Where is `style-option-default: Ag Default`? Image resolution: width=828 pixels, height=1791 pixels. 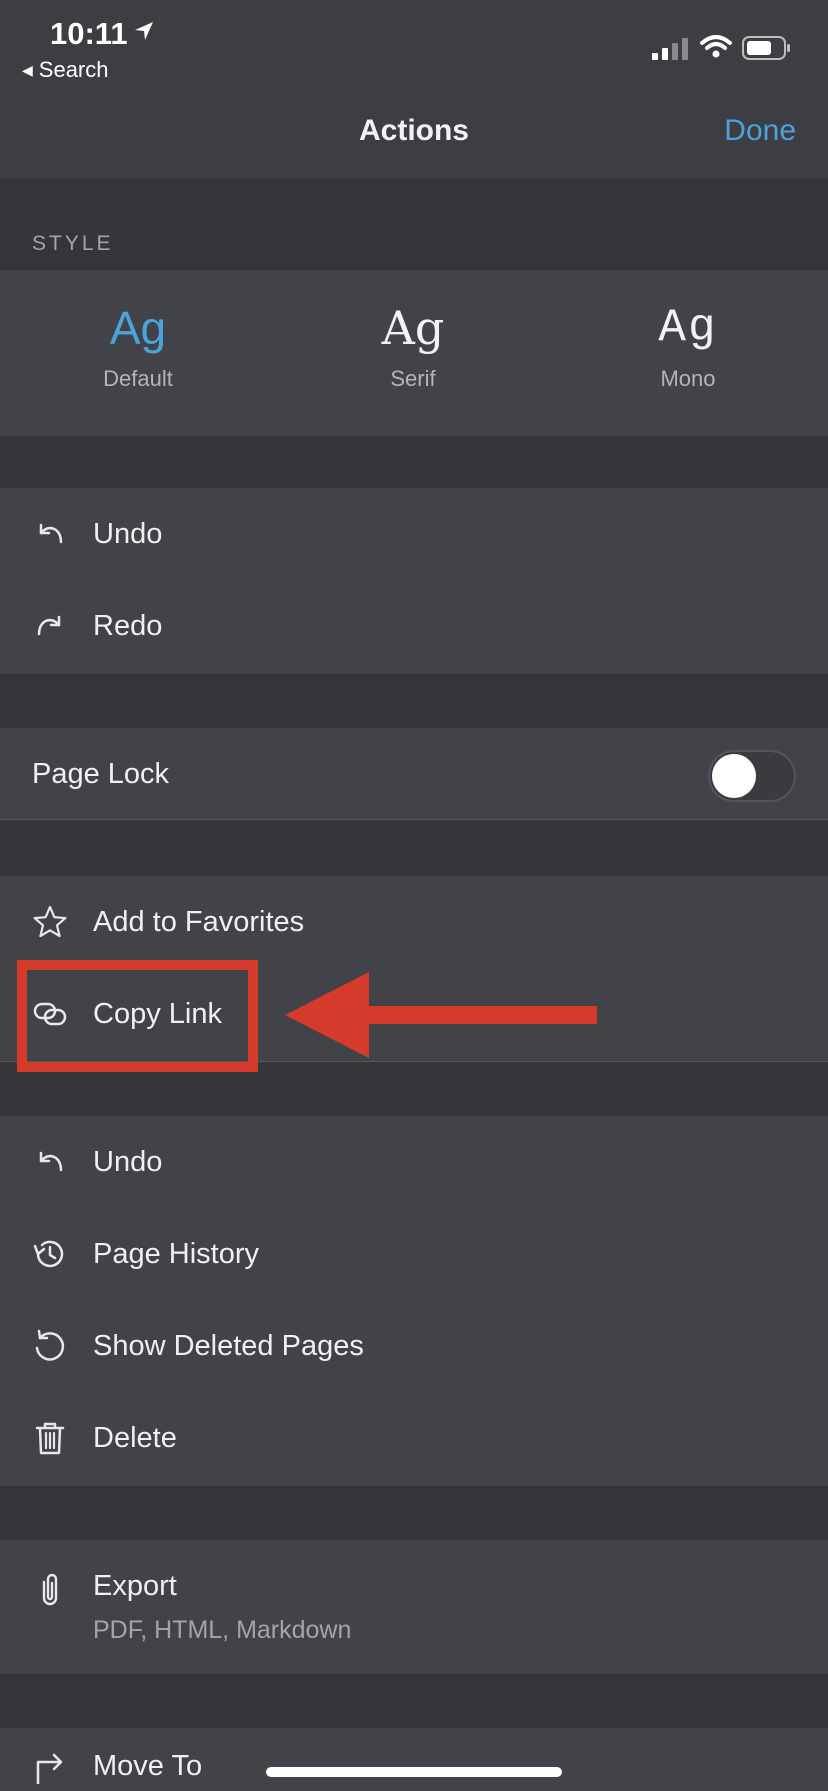 style-option-default: Ag Default is located at coordinates (138, 346).